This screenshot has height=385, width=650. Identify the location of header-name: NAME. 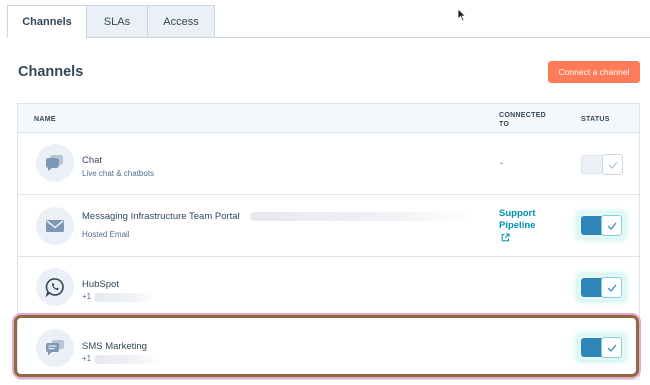
(45, 119).